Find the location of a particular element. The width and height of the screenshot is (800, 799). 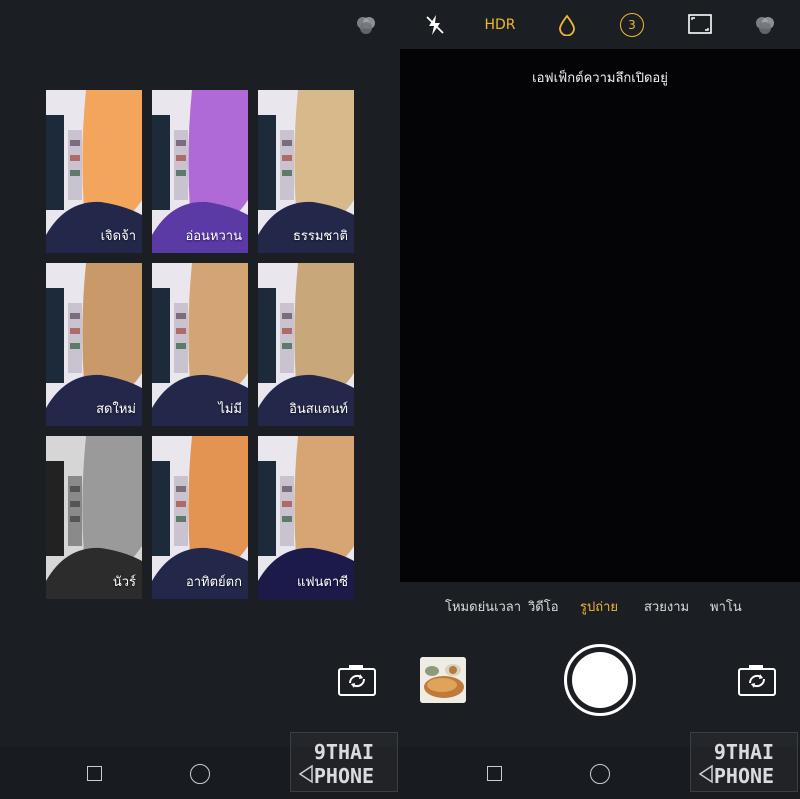

filter-label: แฟนตาซี is located at coordinates (322, 582).